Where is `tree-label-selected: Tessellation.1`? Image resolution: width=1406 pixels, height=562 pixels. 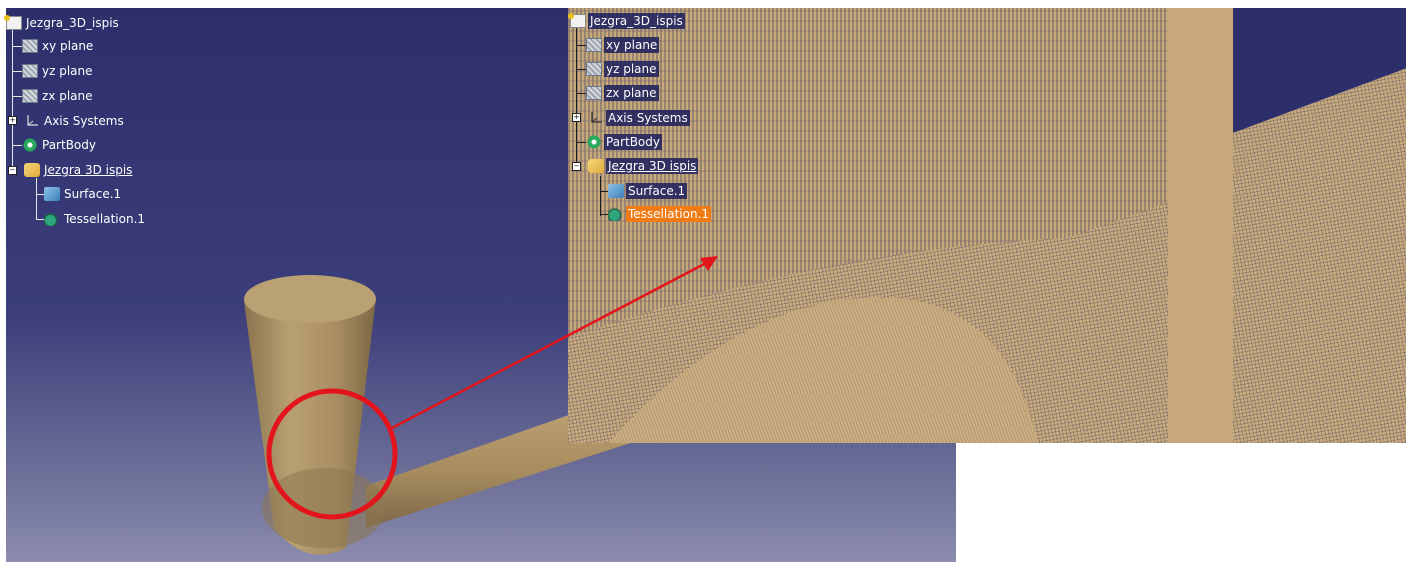 tree-label-selected: Tessellation.1 is located at coordinates (669, 214).